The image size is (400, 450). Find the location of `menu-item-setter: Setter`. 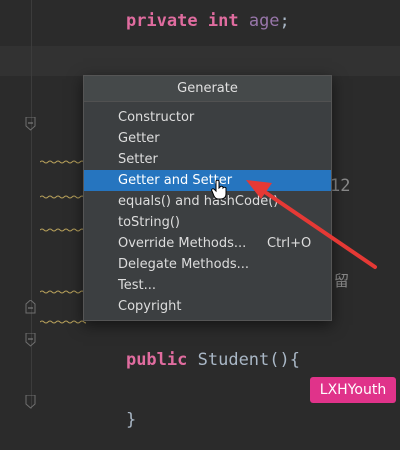

menu-item-setter: Setter is located at coordinates (207, 159).